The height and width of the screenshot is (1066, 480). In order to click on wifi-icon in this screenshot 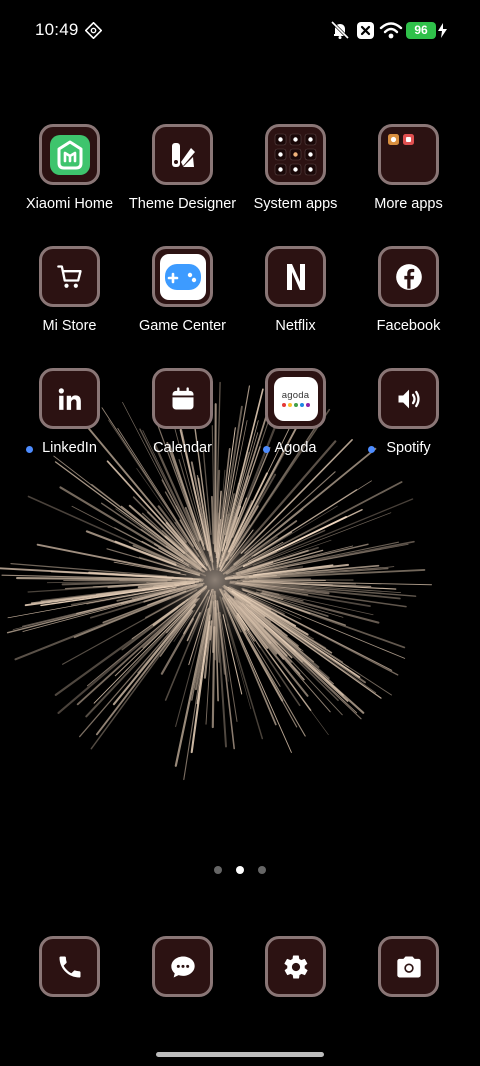, I will do `click(391, 30)`.